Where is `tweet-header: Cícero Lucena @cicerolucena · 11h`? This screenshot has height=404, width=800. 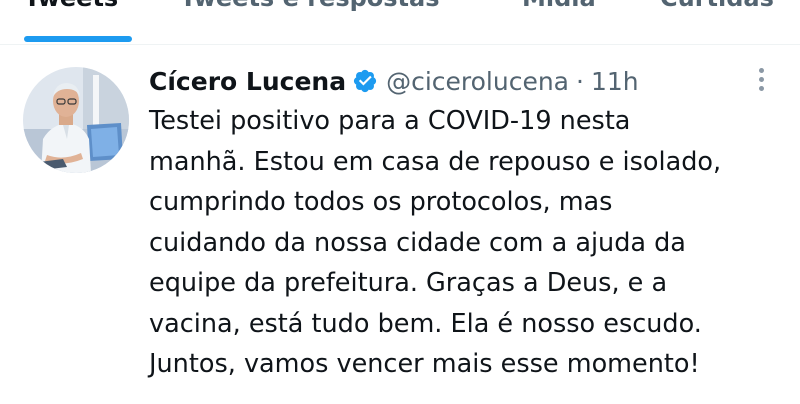 tweet-header: Cícero Lucena @cicerolucena · 11h is located at coordinates (394, 81).